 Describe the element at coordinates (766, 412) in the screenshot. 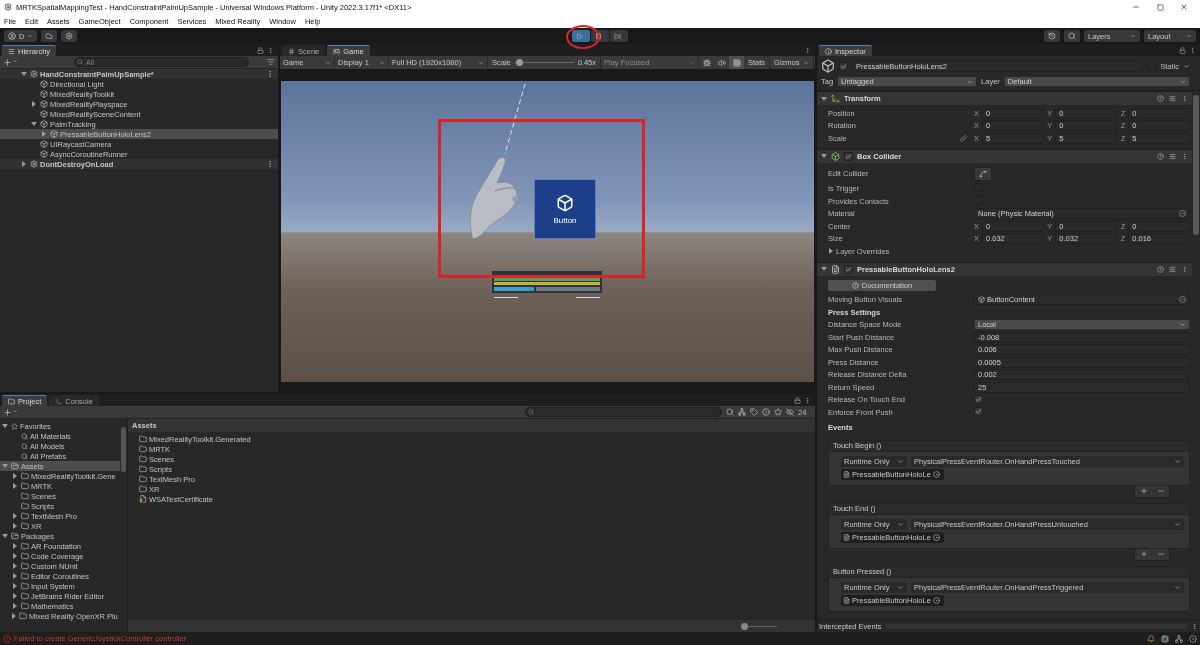

I see `warning-icon` at that location.